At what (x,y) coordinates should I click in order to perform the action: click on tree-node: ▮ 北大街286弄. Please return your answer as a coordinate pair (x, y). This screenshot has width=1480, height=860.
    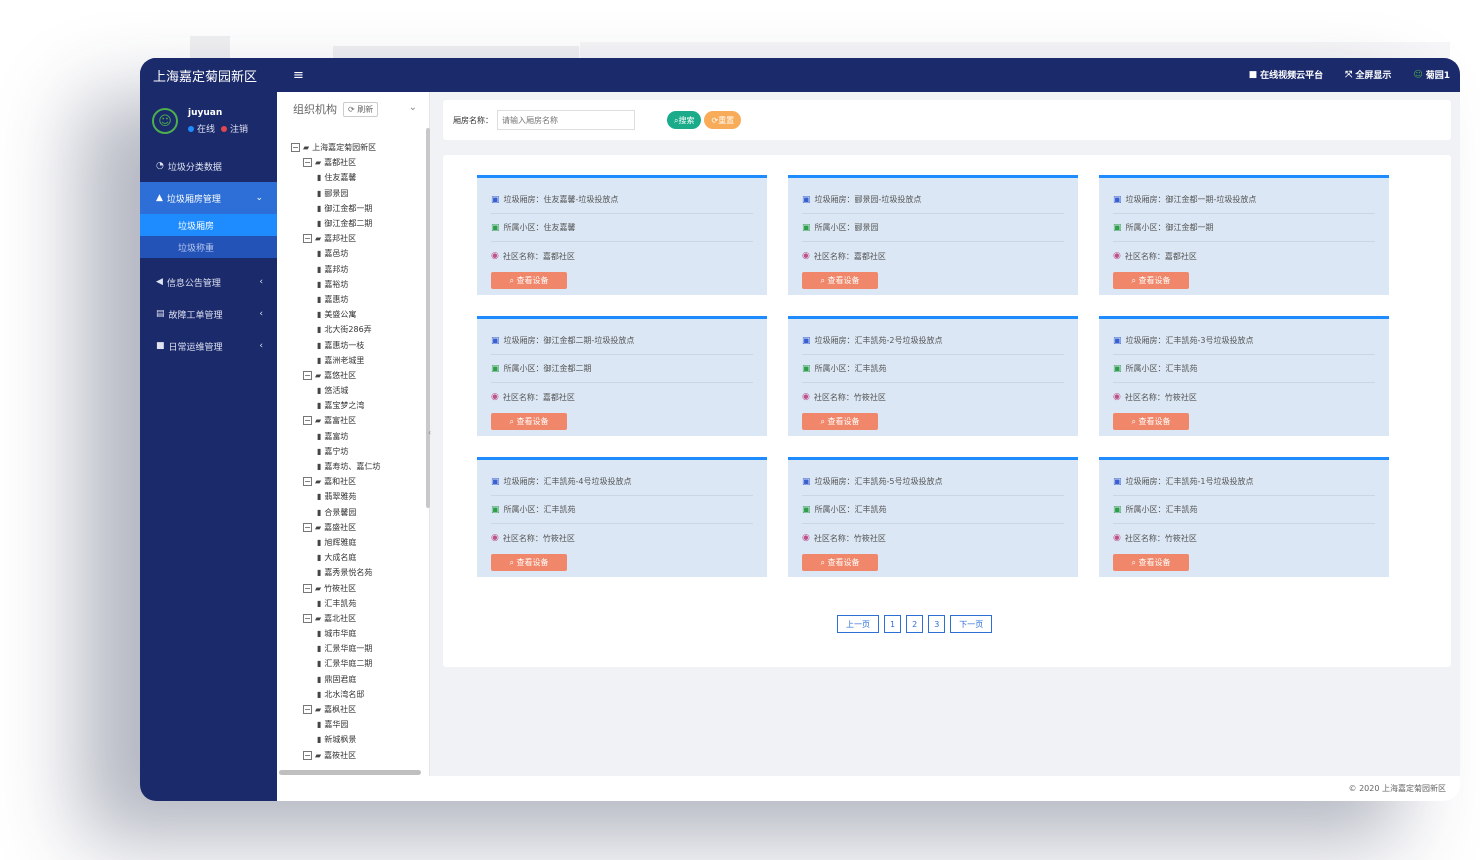
    Looking at the image, I should click on (356, 329).